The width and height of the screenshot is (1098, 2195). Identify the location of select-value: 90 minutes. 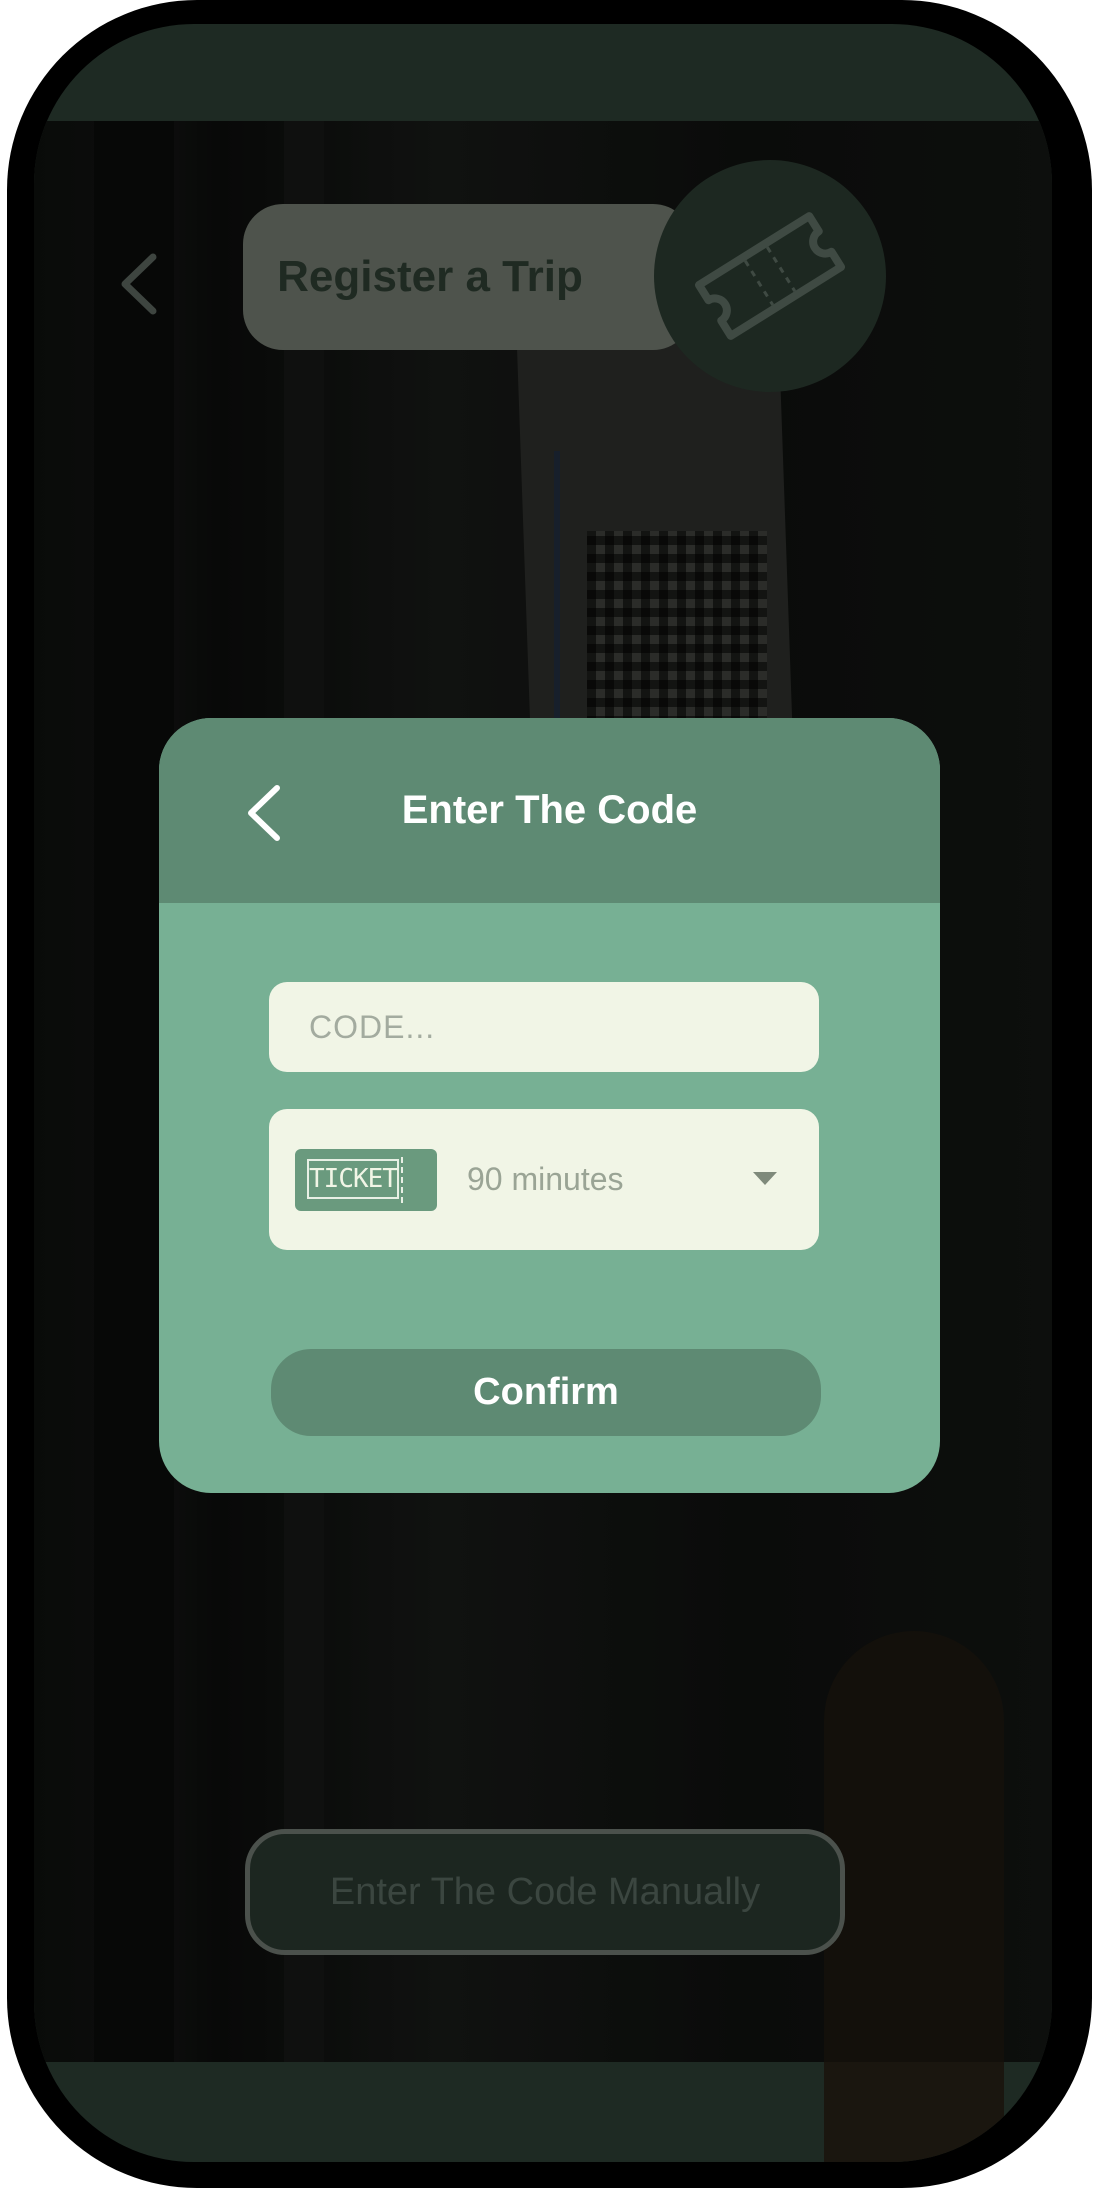
(545, 1179).